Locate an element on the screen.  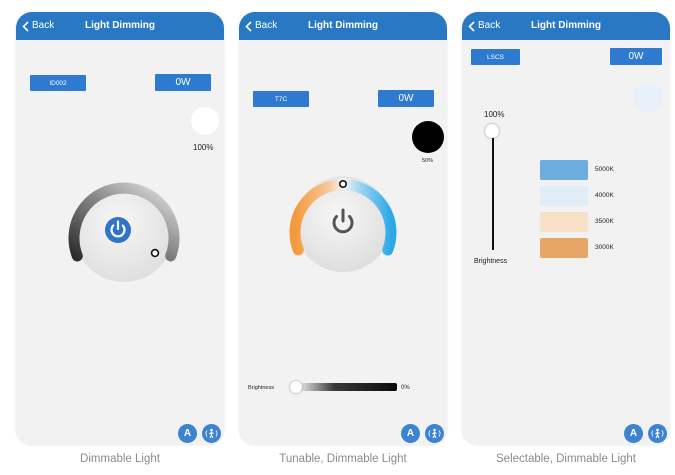
caption-dimmable: Dimmable Light is located at coordinates (120, 459).